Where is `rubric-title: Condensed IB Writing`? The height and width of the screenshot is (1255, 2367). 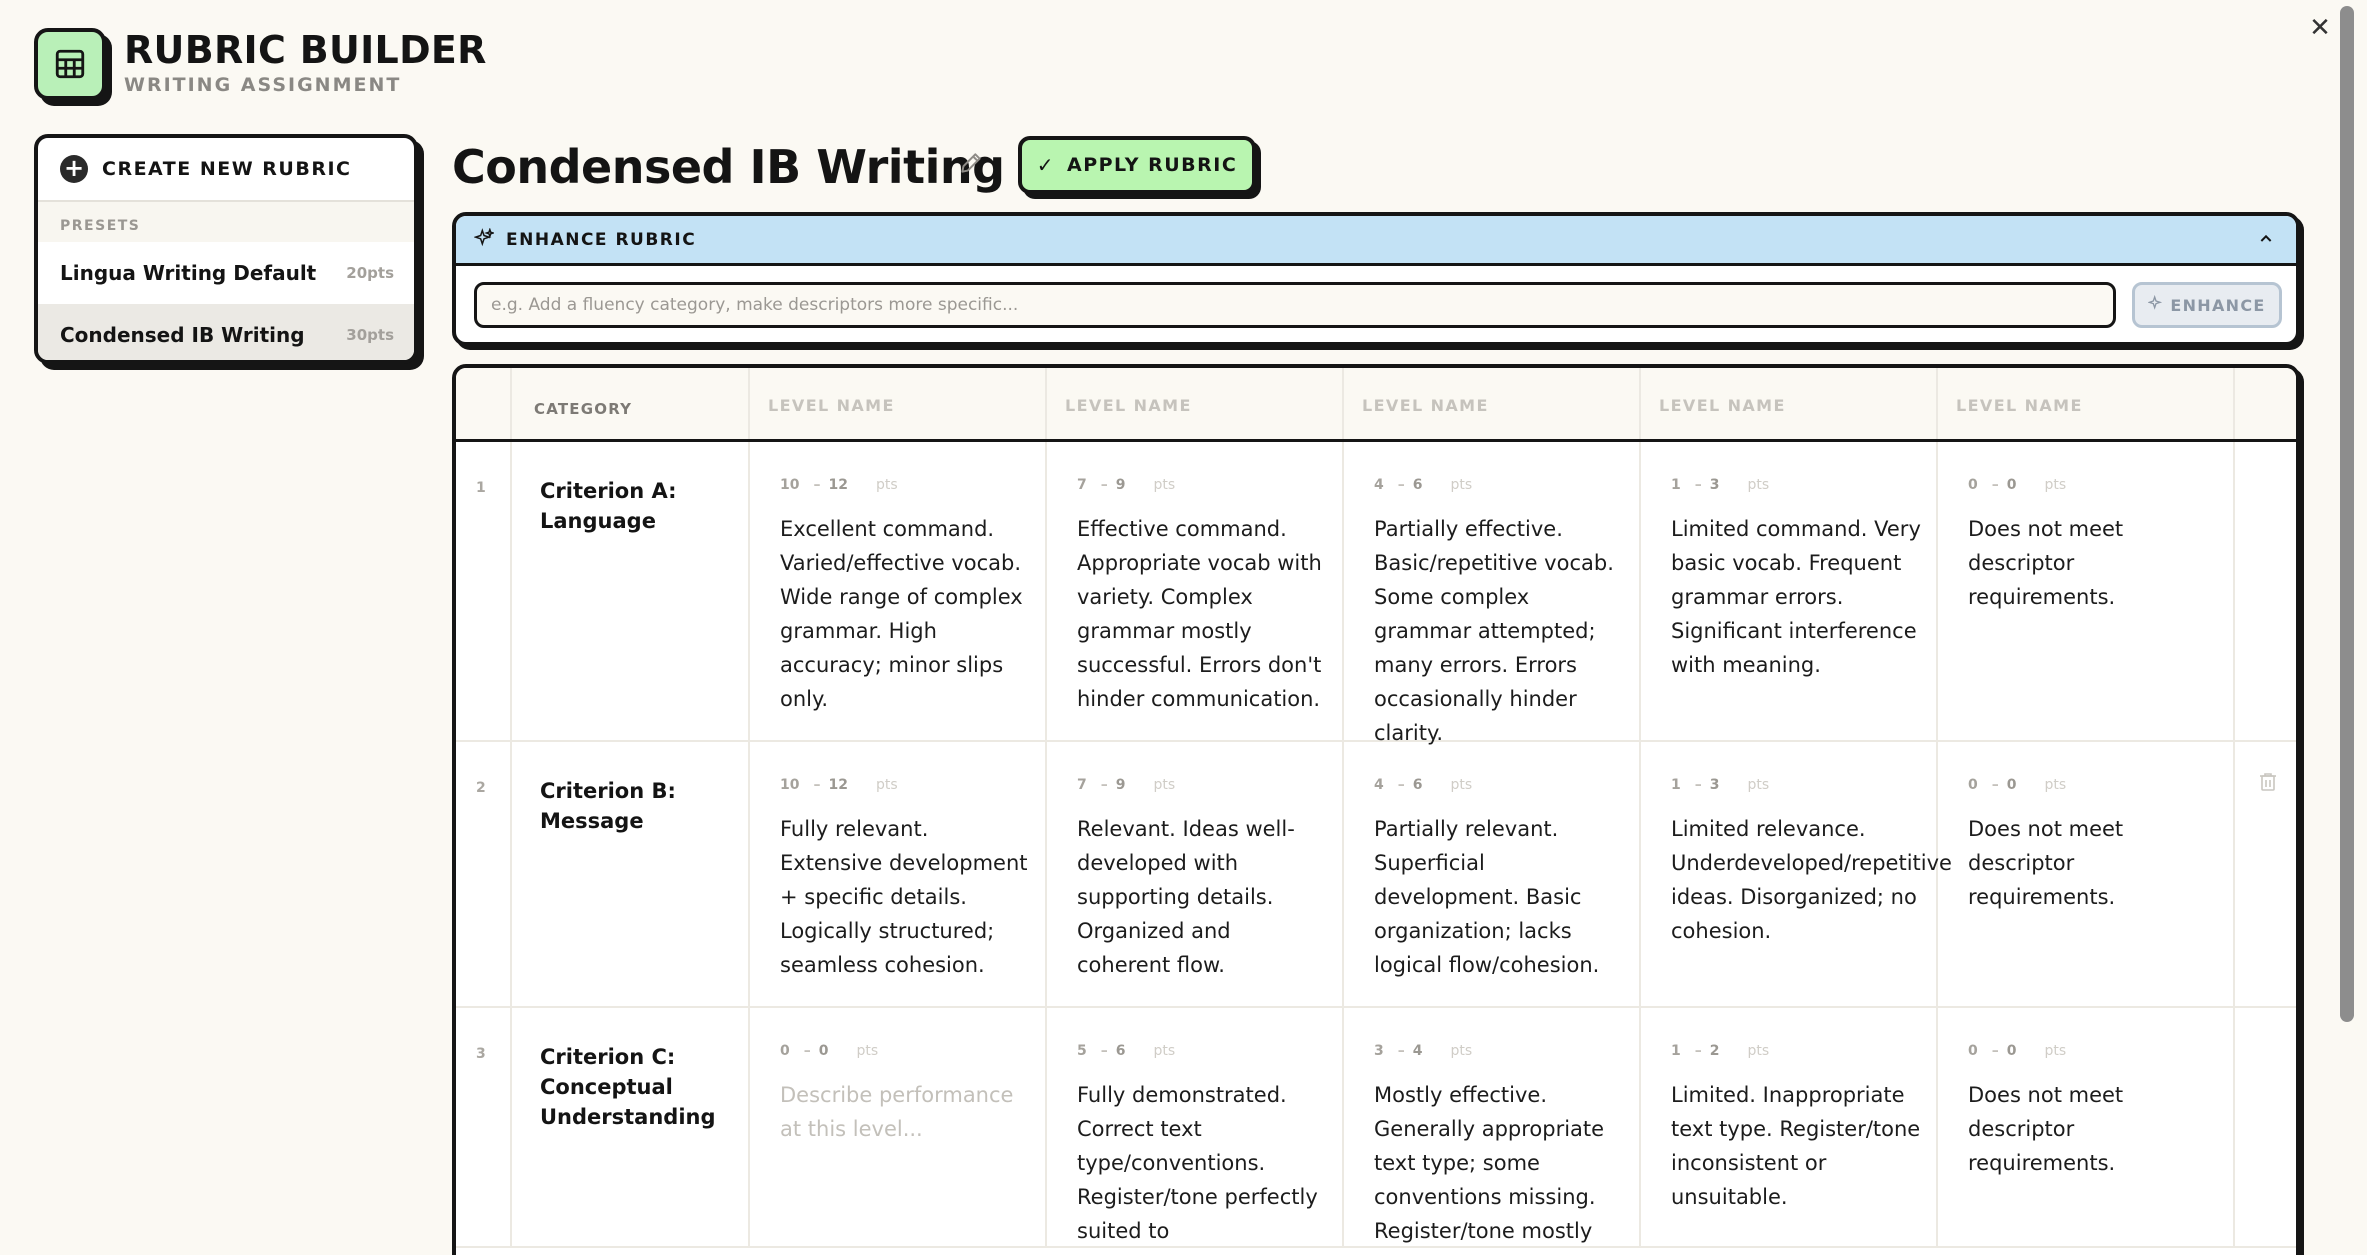 rubric-title: Condensed IB Writing is located at coordinates (728, 167).